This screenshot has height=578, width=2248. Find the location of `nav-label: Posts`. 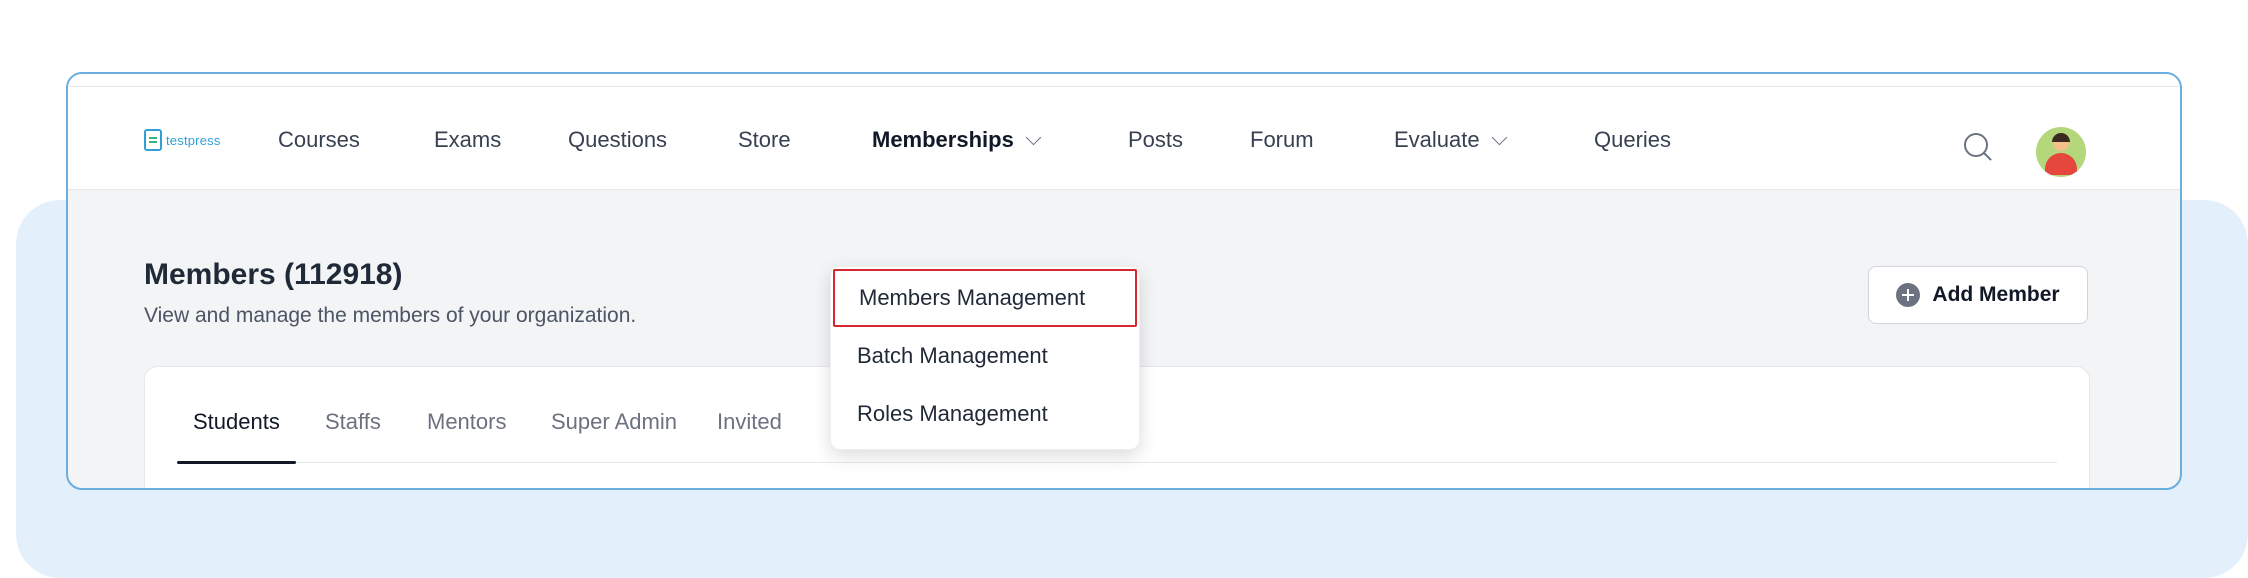

nav-label: Posts is located at coordinates (1156, 139).